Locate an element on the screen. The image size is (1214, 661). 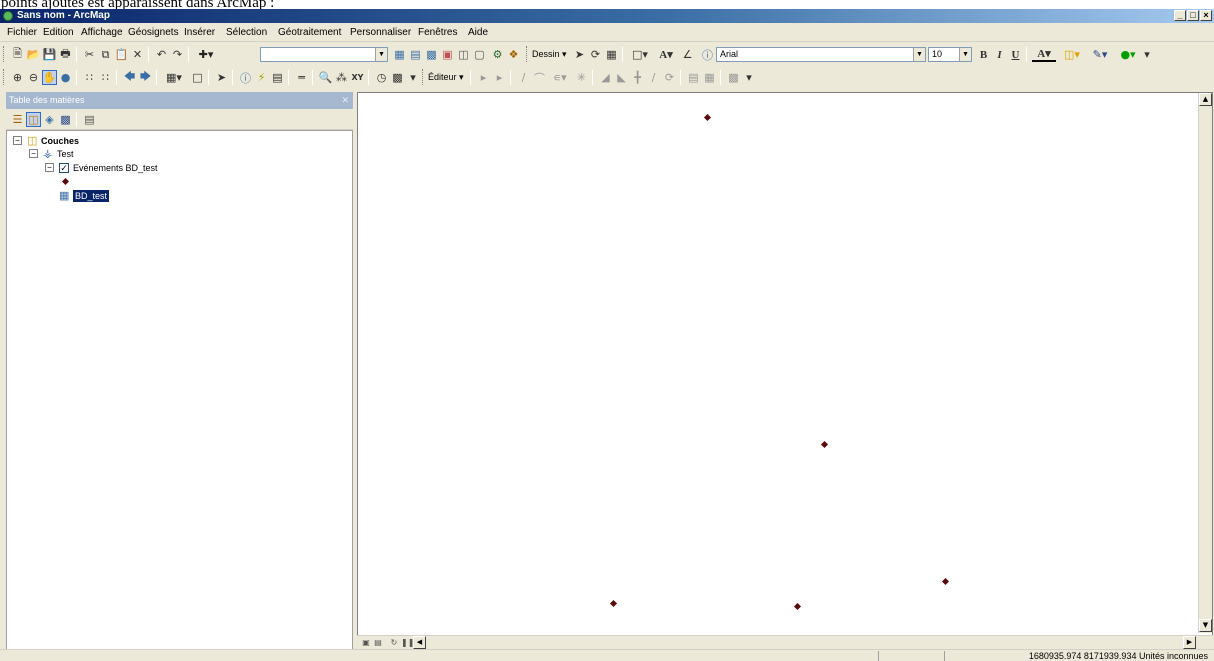
delete-icon: ✕ is located at coordinates (137, 54).